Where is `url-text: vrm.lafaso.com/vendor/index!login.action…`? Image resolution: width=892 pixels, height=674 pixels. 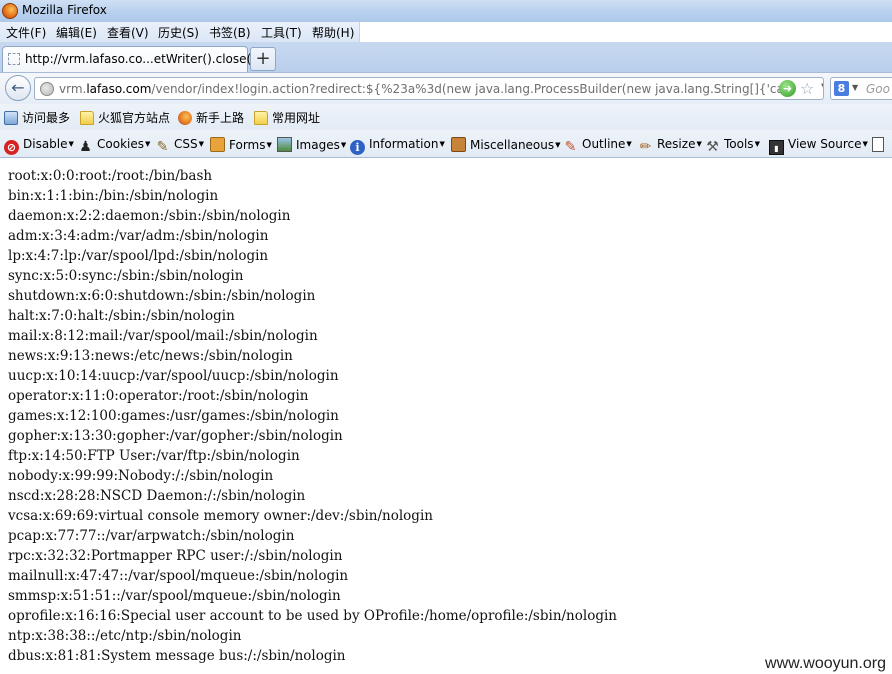 url-text: vrm.lafaso.com/vendor/index!login.action… is located at coordinates (424, 89).